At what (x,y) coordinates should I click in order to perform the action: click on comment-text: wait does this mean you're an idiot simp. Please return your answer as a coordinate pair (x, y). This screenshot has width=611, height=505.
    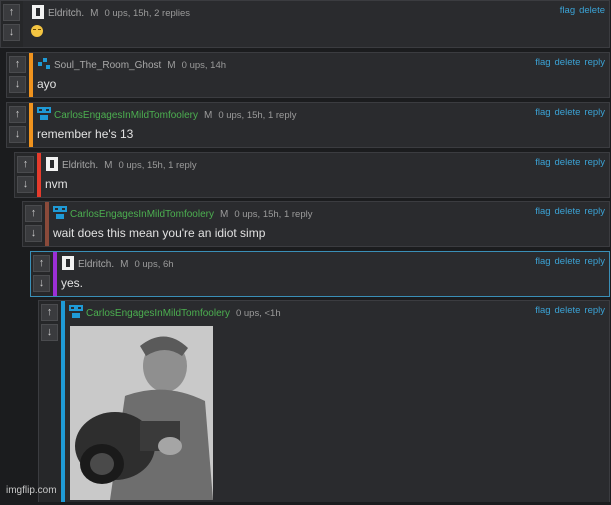
    Looking at the image, I should click on (159, 233).